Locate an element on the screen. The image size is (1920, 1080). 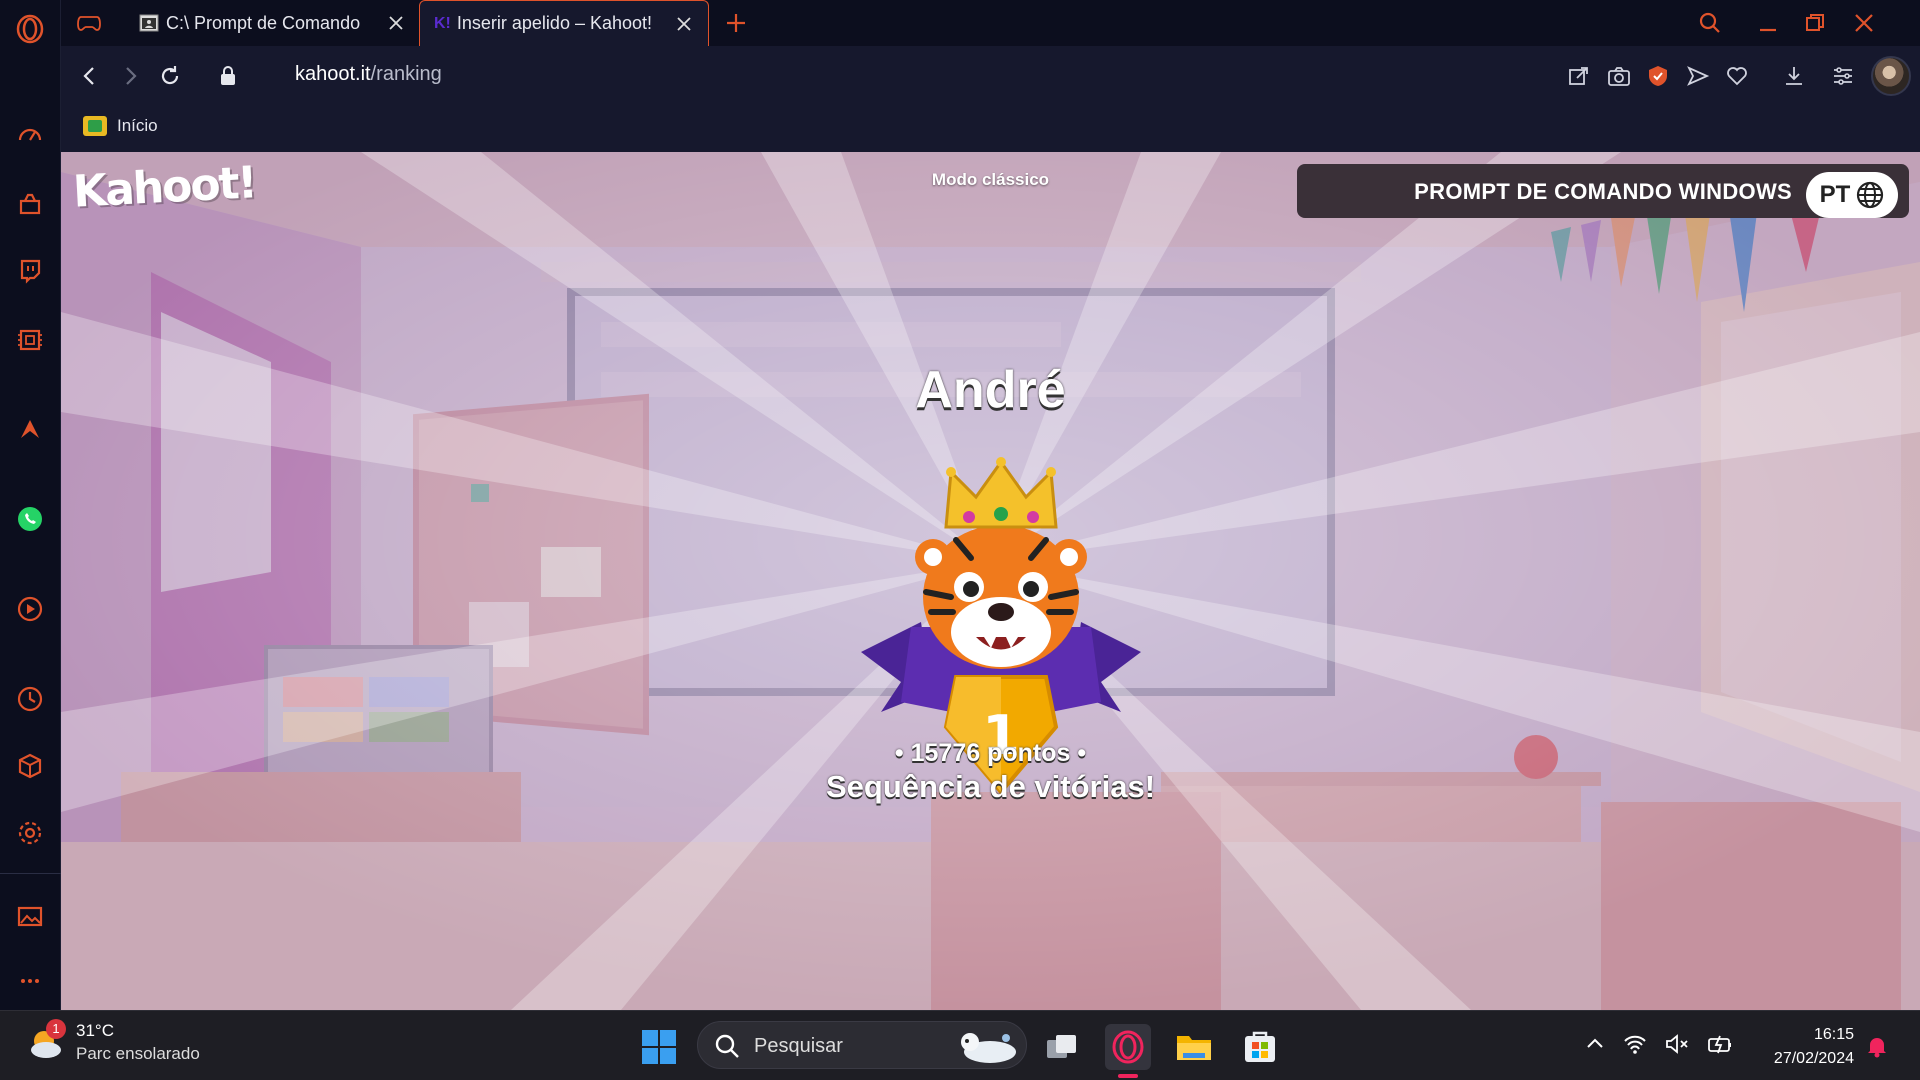
gx-corner-icon is located at coordinates (30, 204).